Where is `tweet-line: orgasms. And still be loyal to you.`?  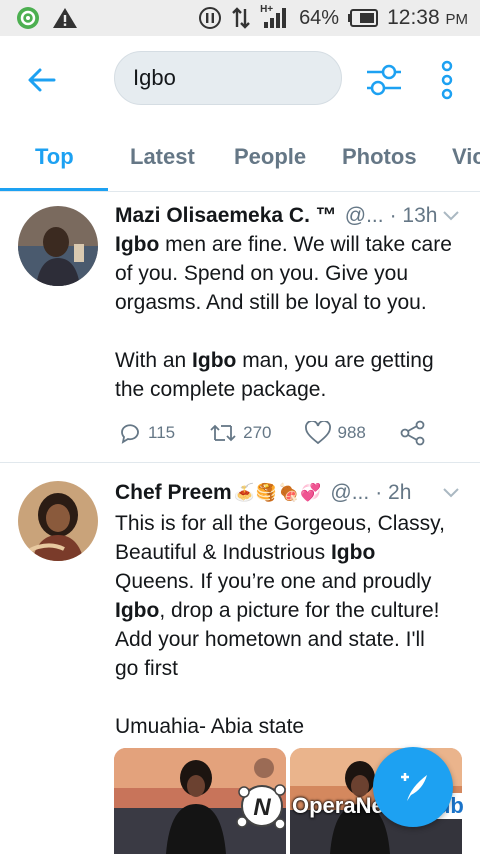
tweet-line: orgasms. And still be loyal to you. is located at coordinates (290, 302).